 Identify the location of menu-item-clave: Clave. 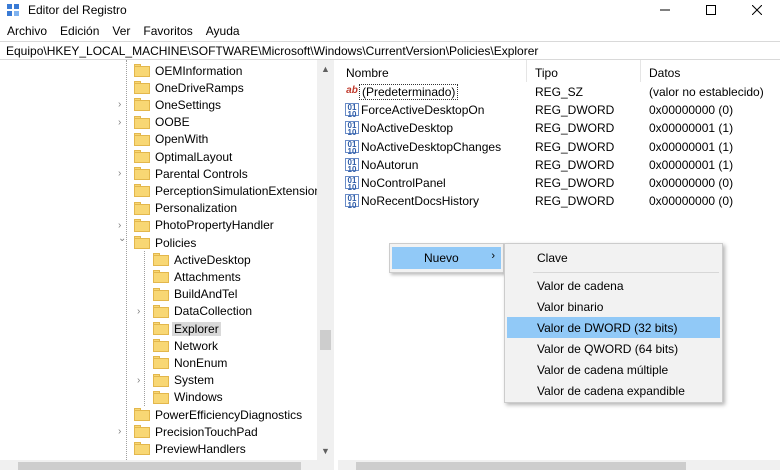
(613, 257).